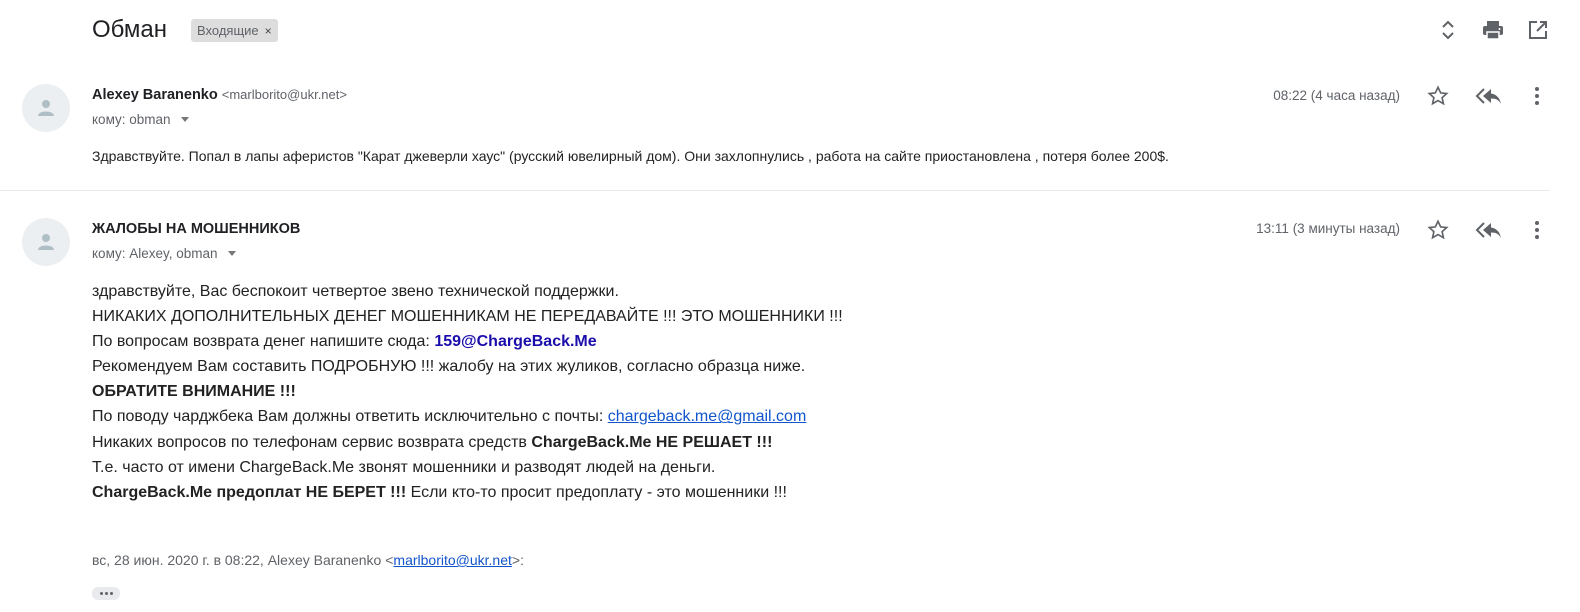 This screenshot has height=612, width=1580. I want to click on print-icon, so click(1493, 30).